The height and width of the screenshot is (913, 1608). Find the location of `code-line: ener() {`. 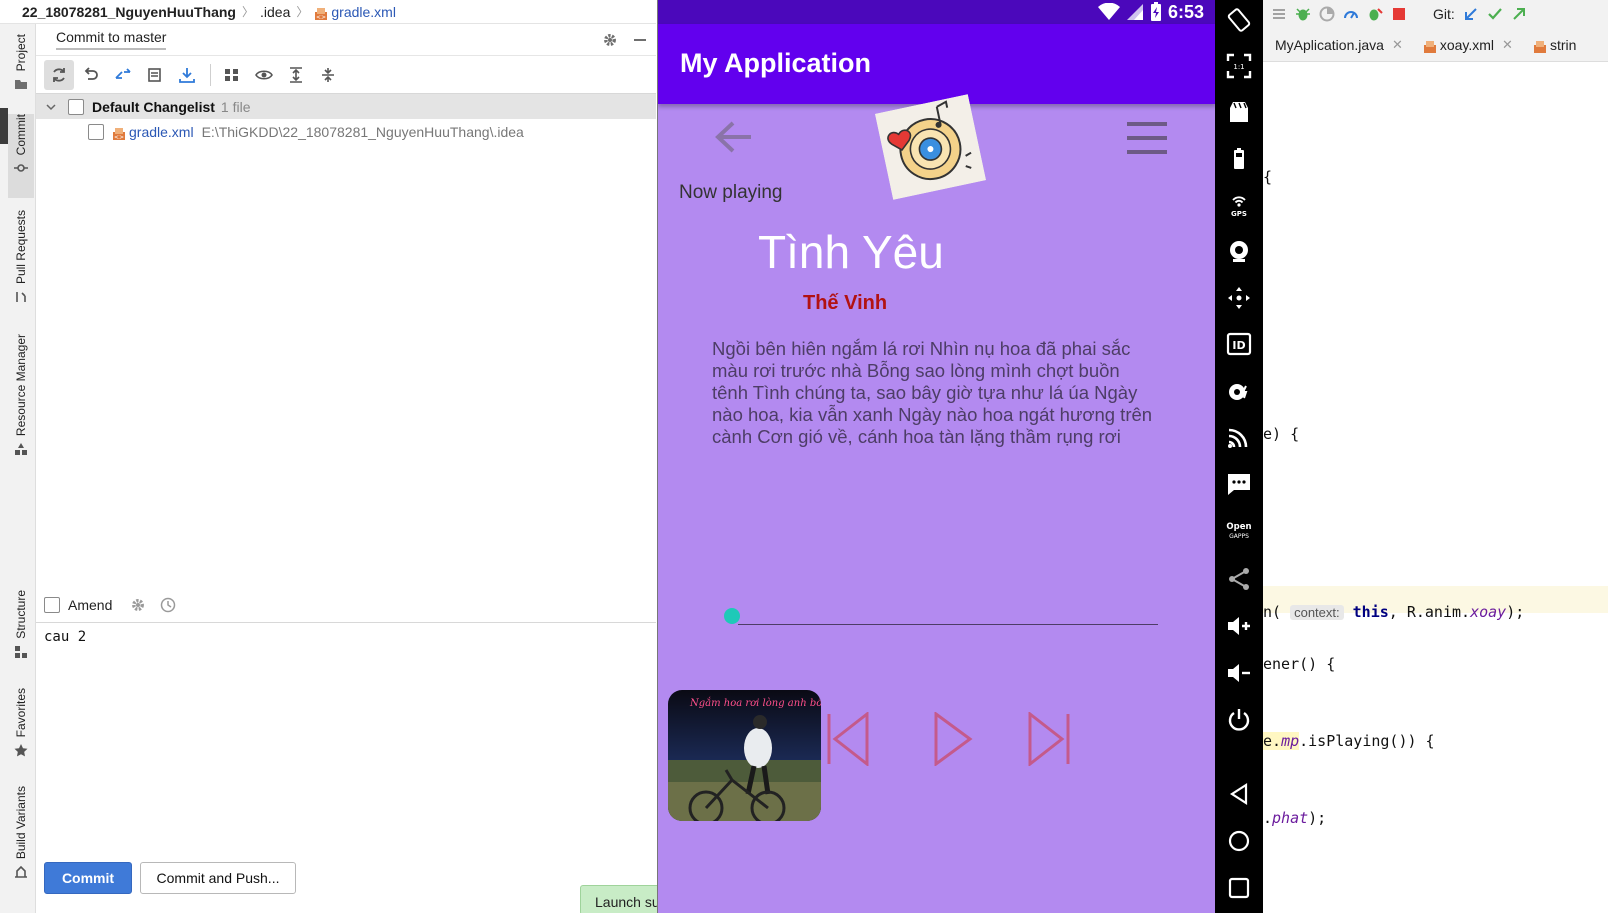

code-line: ener() { is located at coordinates (1299, 664).